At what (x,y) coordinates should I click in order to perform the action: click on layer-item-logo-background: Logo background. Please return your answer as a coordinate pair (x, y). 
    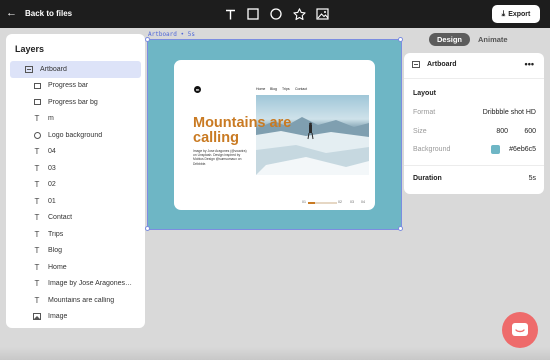
    Looking at the image, I should click on (75, 135).